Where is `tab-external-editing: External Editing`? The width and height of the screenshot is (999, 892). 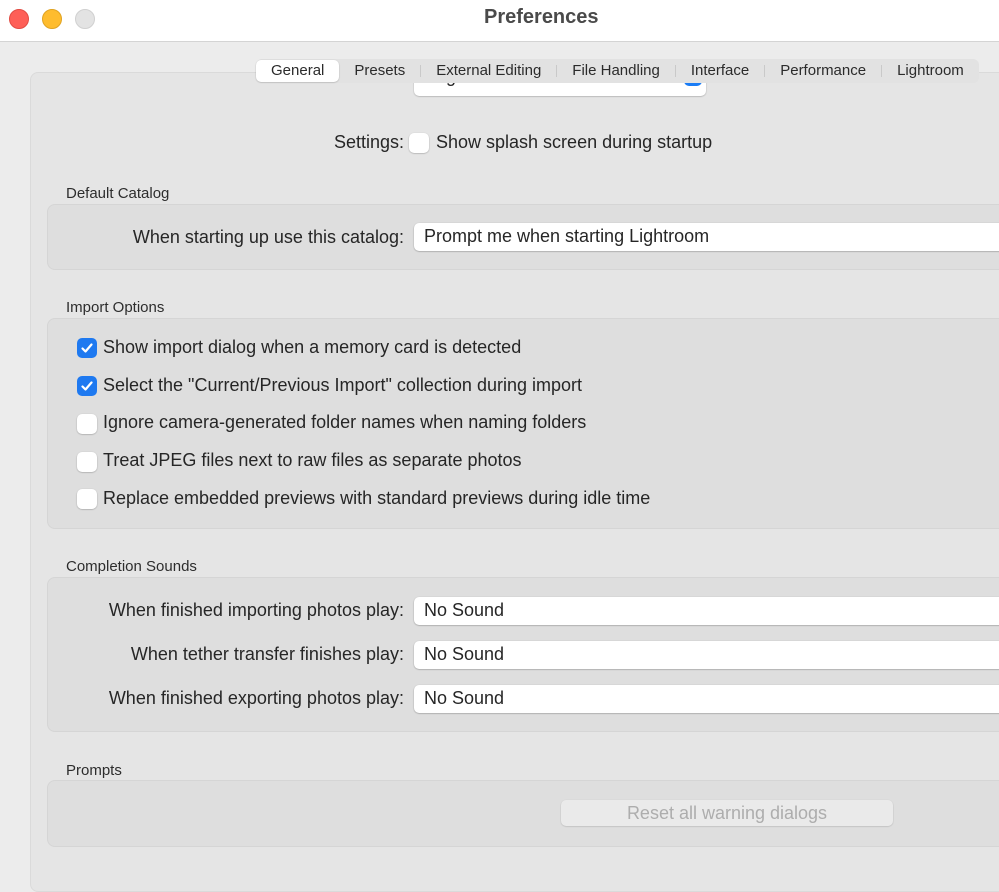 tab-external-editing: External Editing is located at coordinates (488, 71).